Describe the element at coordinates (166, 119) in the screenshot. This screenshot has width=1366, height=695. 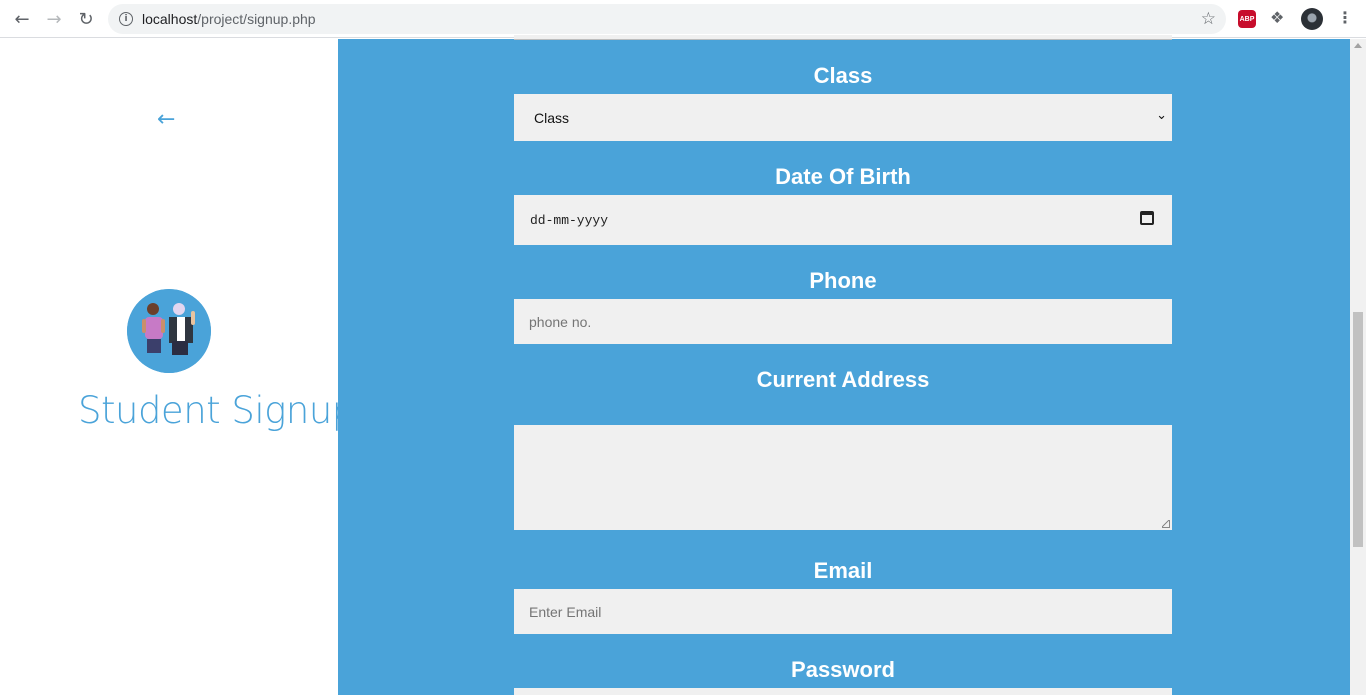
I see `back-arrow-icon: ←` at that location.